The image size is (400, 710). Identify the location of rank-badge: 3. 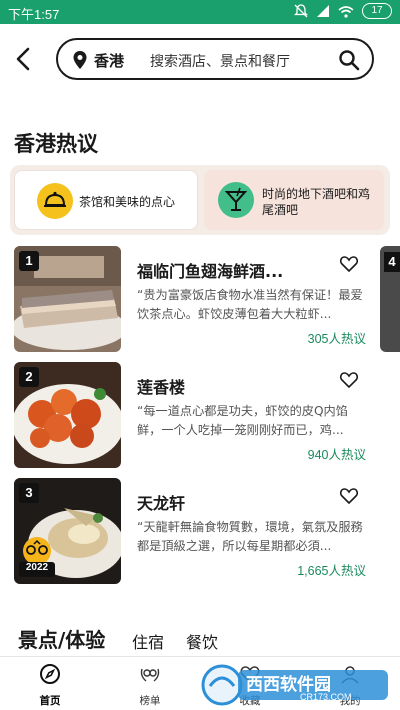
(29, 493).